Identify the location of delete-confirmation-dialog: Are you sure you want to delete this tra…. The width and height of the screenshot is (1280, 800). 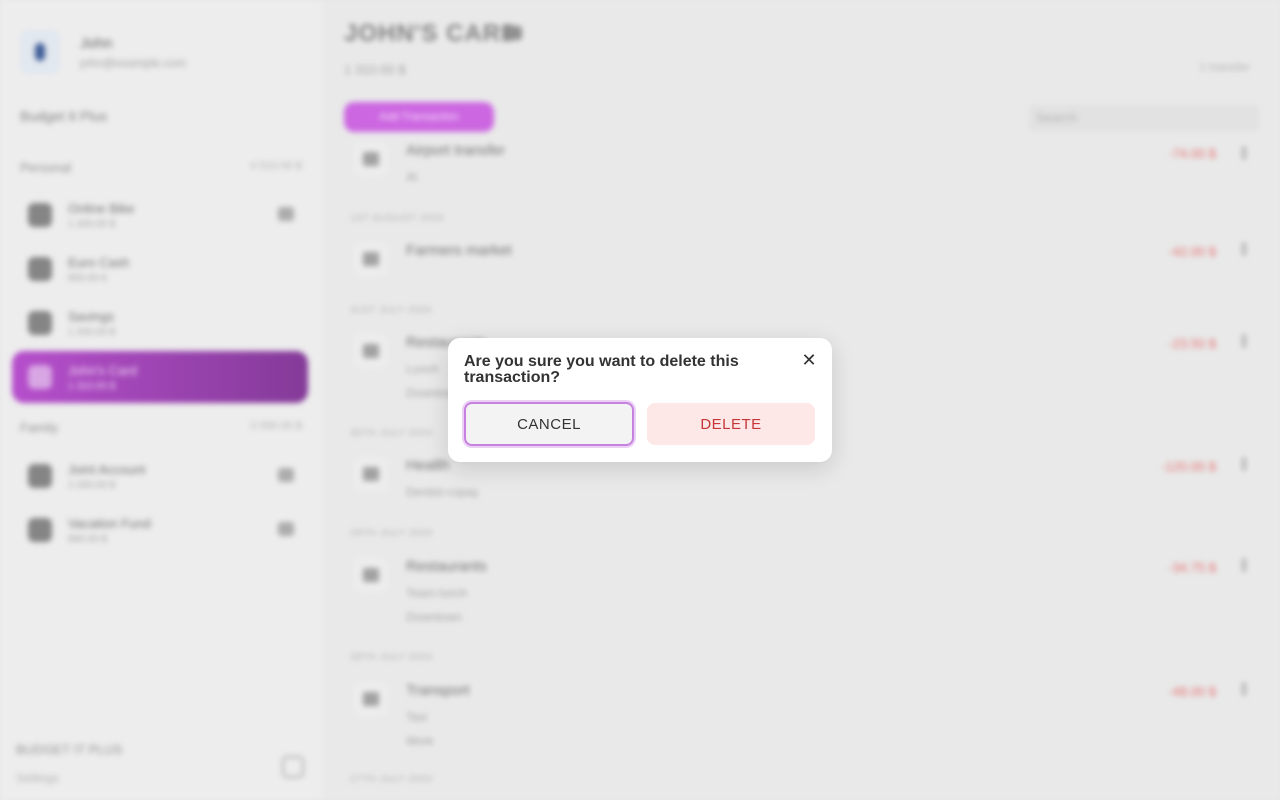
(640, 400).